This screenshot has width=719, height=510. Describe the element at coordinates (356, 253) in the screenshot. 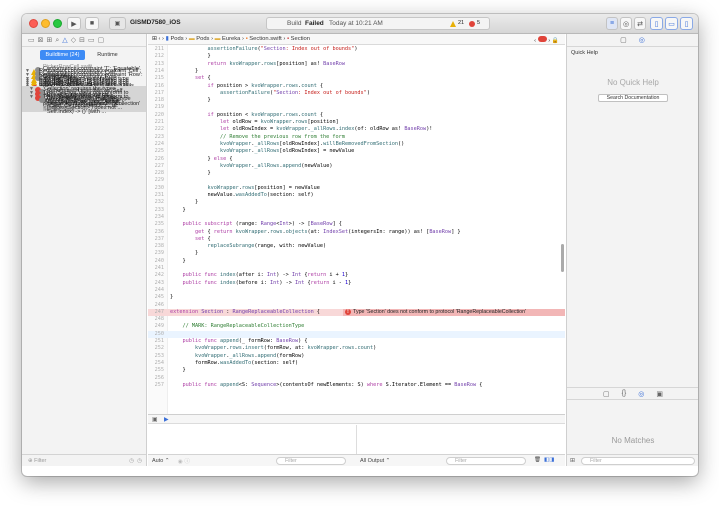

I see `code-line: 239 }` at that location.